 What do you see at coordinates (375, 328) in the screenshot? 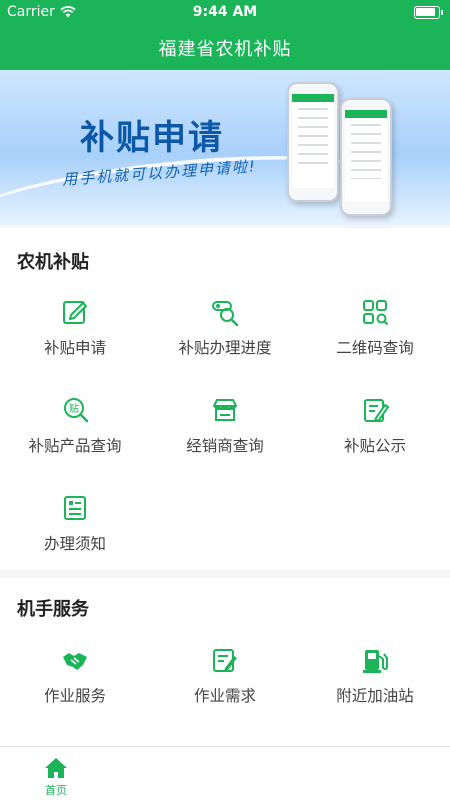
I see `grid-item-qr-query: 二维码查询` at bounding box center [375, 328].